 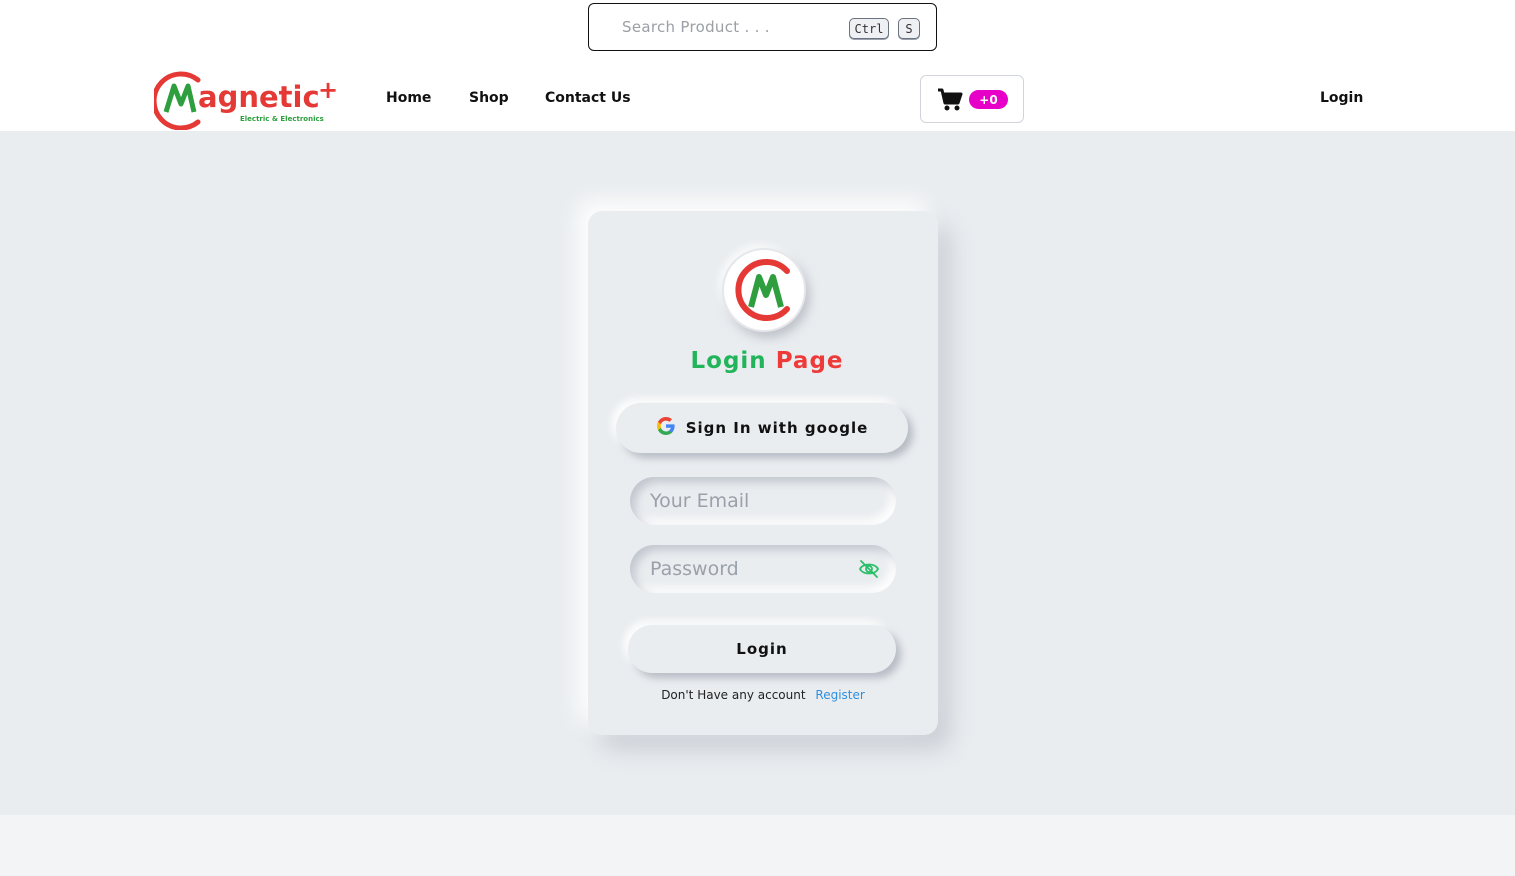 I want to click on logo-tagline: Electric & Electronics, so click(x=282, y=119).